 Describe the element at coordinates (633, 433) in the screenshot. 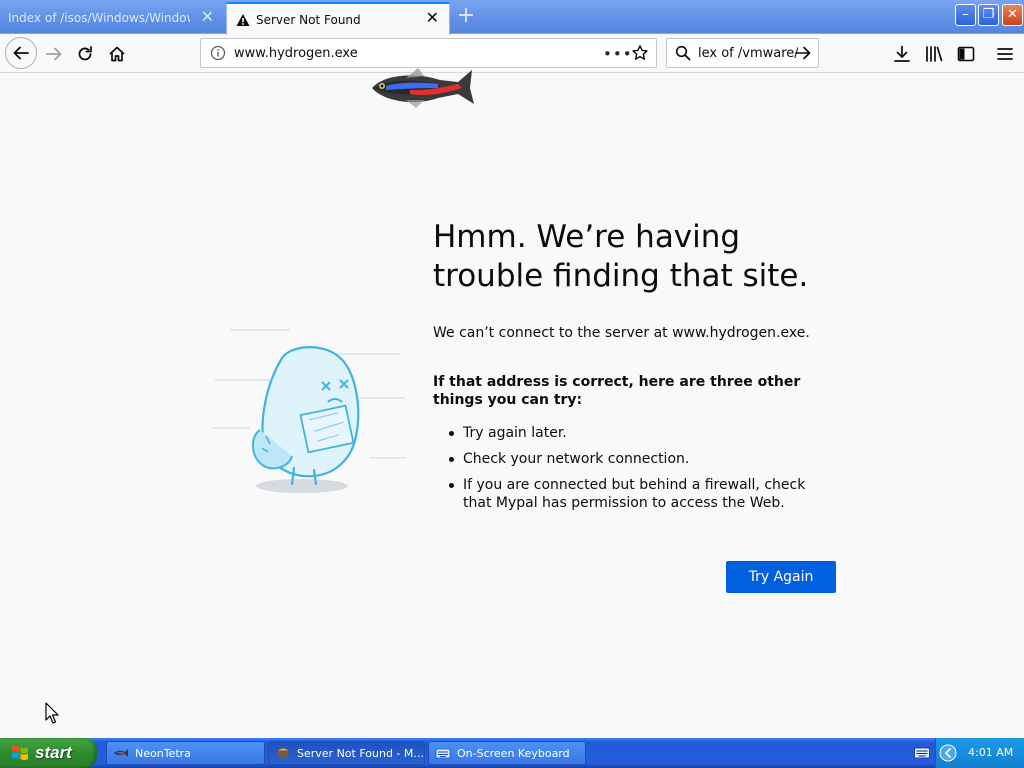

I see `tip-item: Try again later.` at that location.